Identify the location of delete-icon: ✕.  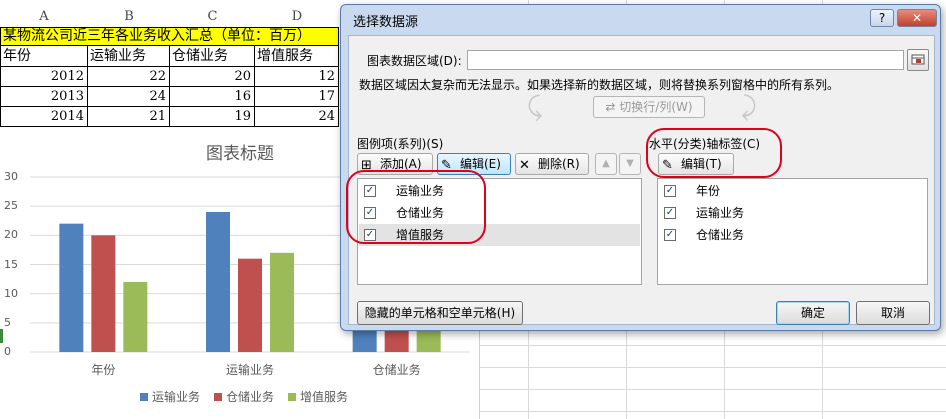
(524, 165).